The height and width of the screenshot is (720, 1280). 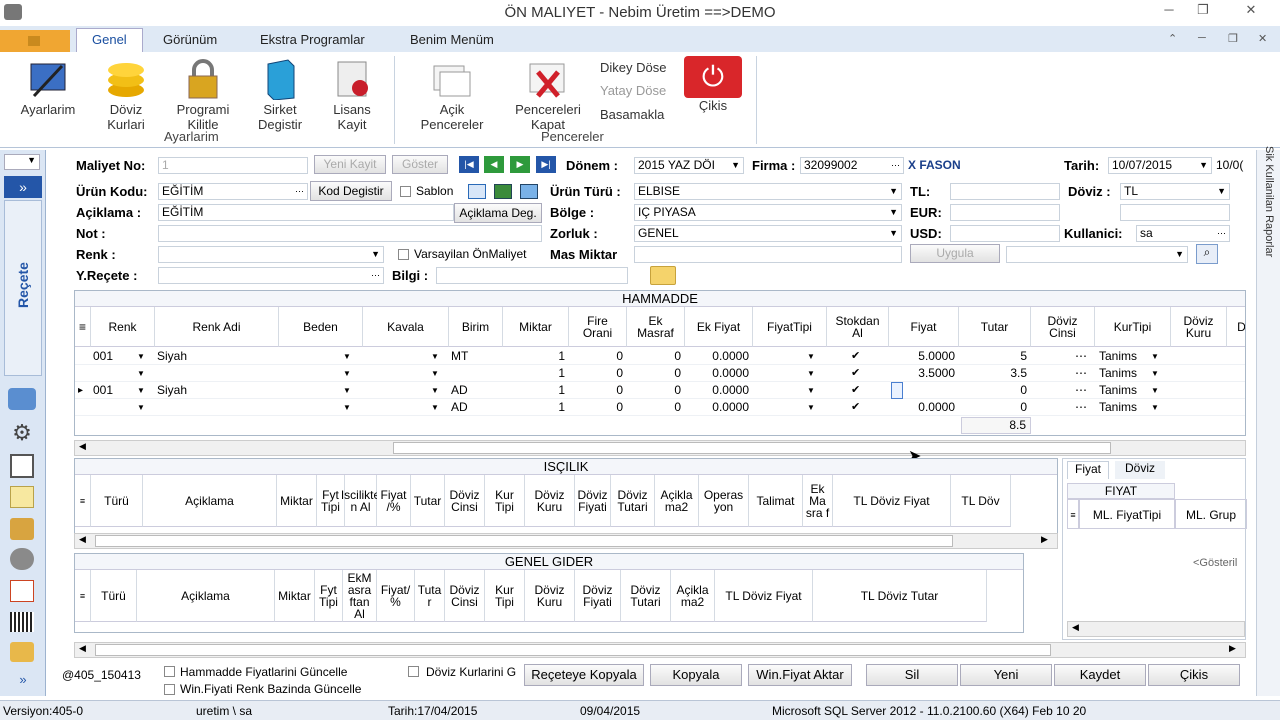 I want to click on doviz-cinsi-ellipsis-icon: ⋯, so click(x=1083, y=356).